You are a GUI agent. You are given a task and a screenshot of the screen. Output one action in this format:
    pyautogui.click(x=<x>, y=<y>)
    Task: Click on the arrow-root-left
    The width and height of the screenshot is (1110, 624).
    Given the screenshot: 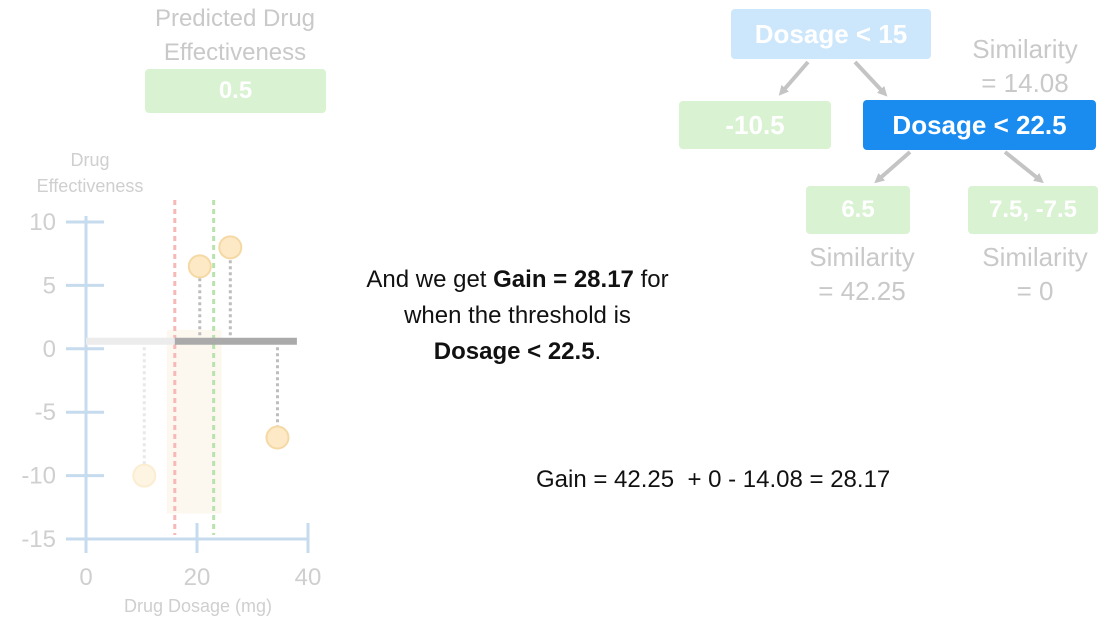 What is the action you would take?
    pyautogui.click(x=794, y=78)
    